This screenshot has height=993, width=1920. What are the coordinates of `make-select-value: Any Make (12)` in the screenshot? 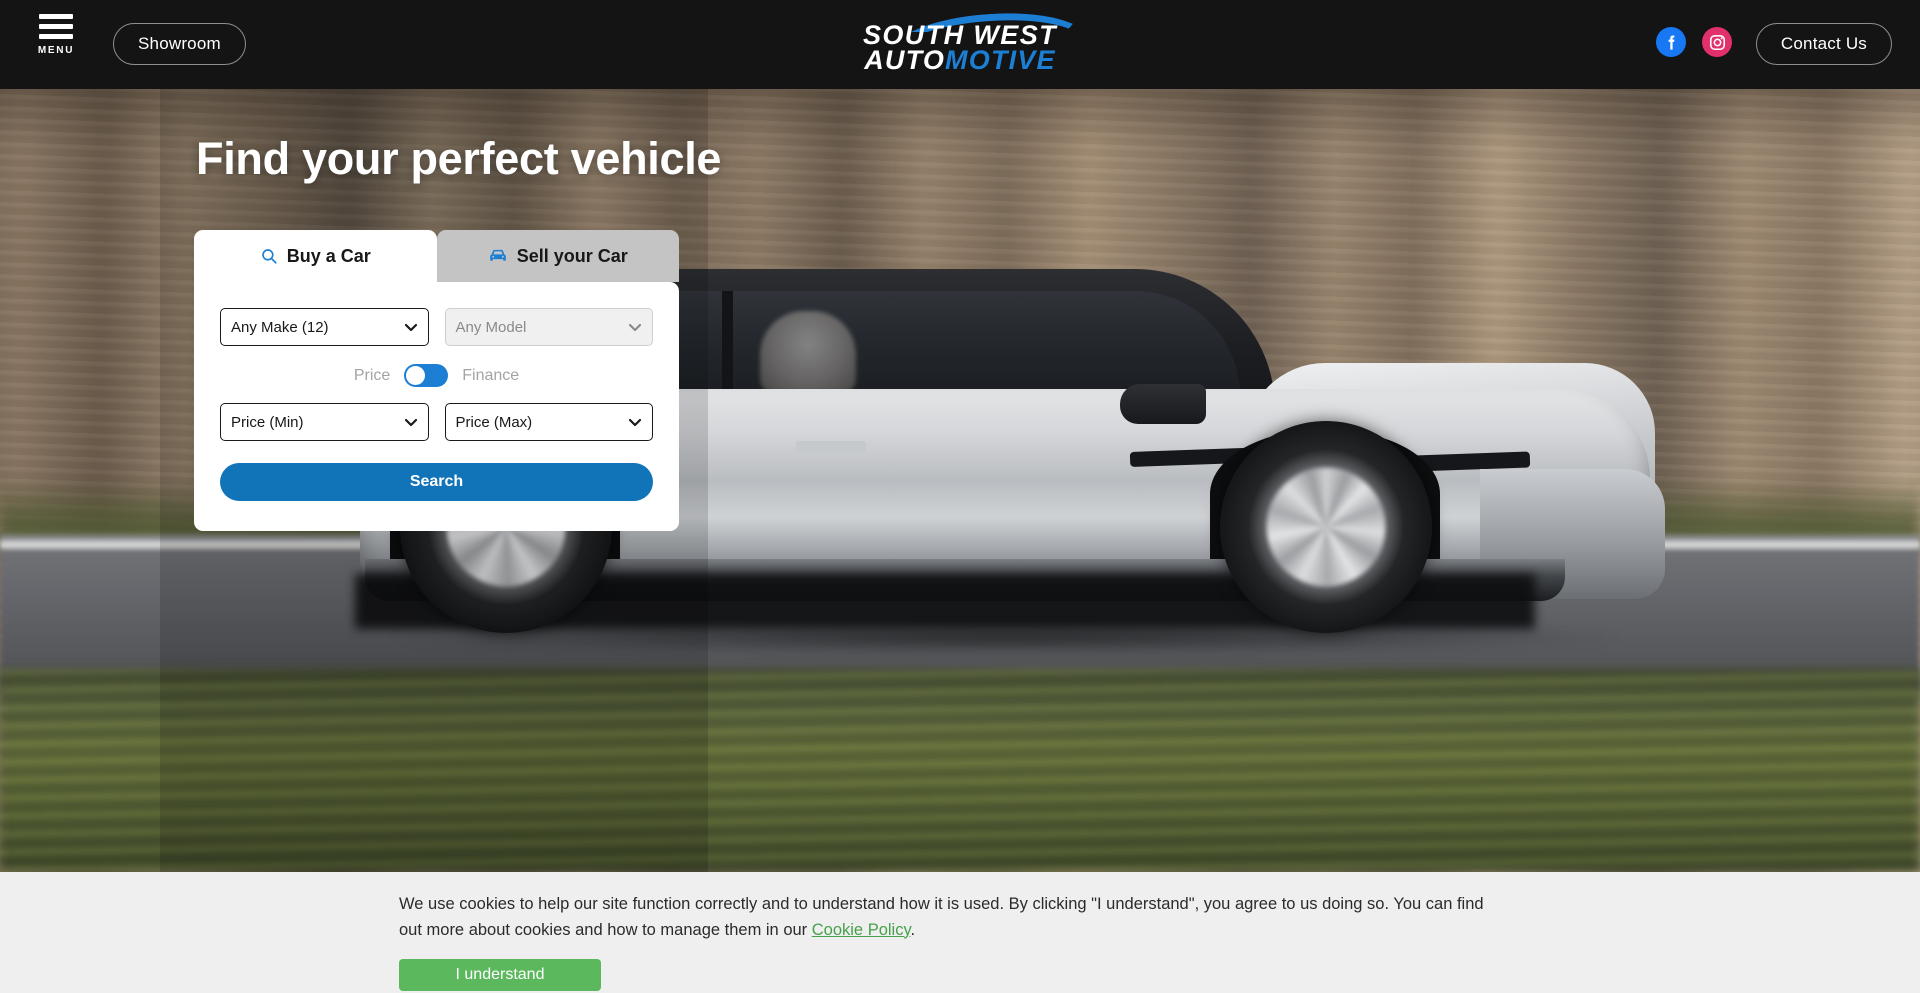 It's located at (280, 327).